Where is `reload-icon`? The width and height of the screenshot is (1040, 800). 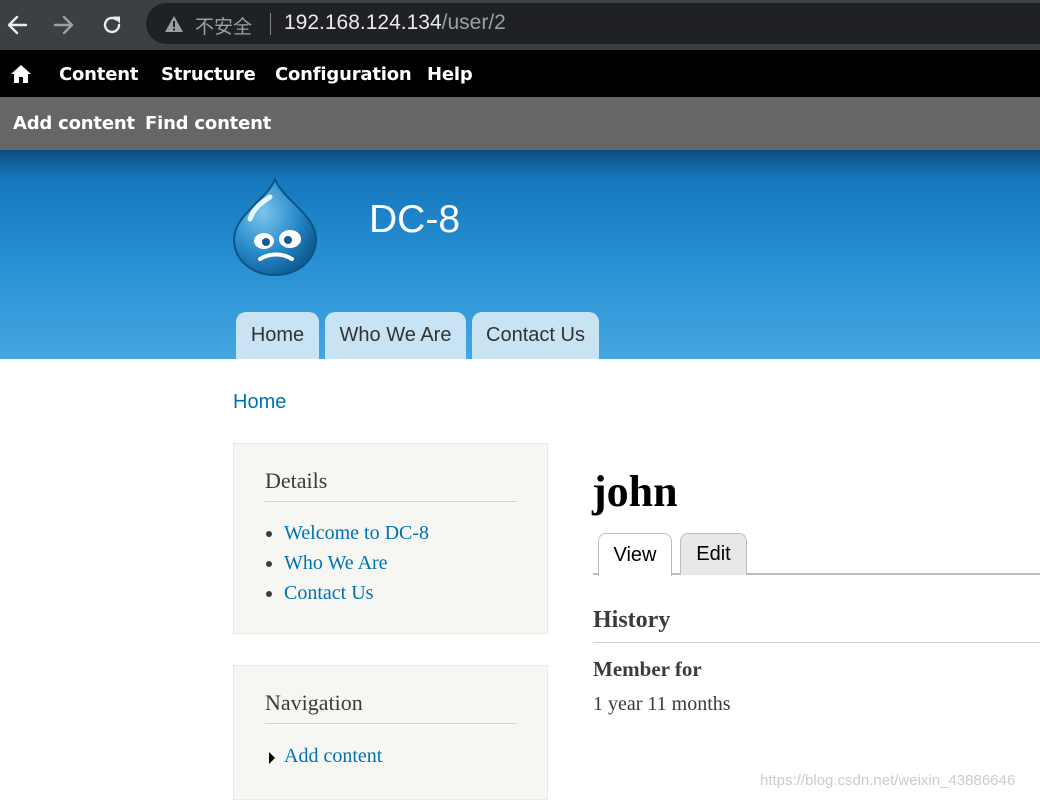
reload-icon is located at coordinates (112, 25).